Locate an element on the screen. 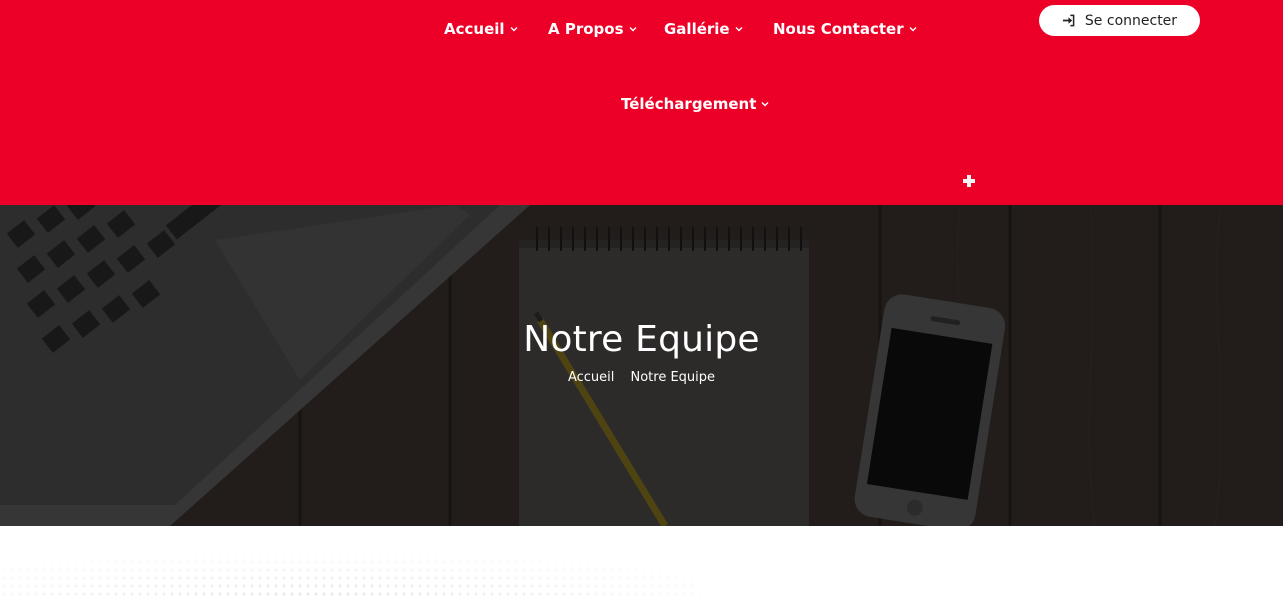 This screenshot has height=597, width=1283. breadcrumb-item-current: Notre Equipe is located at coordinates (673, 377).